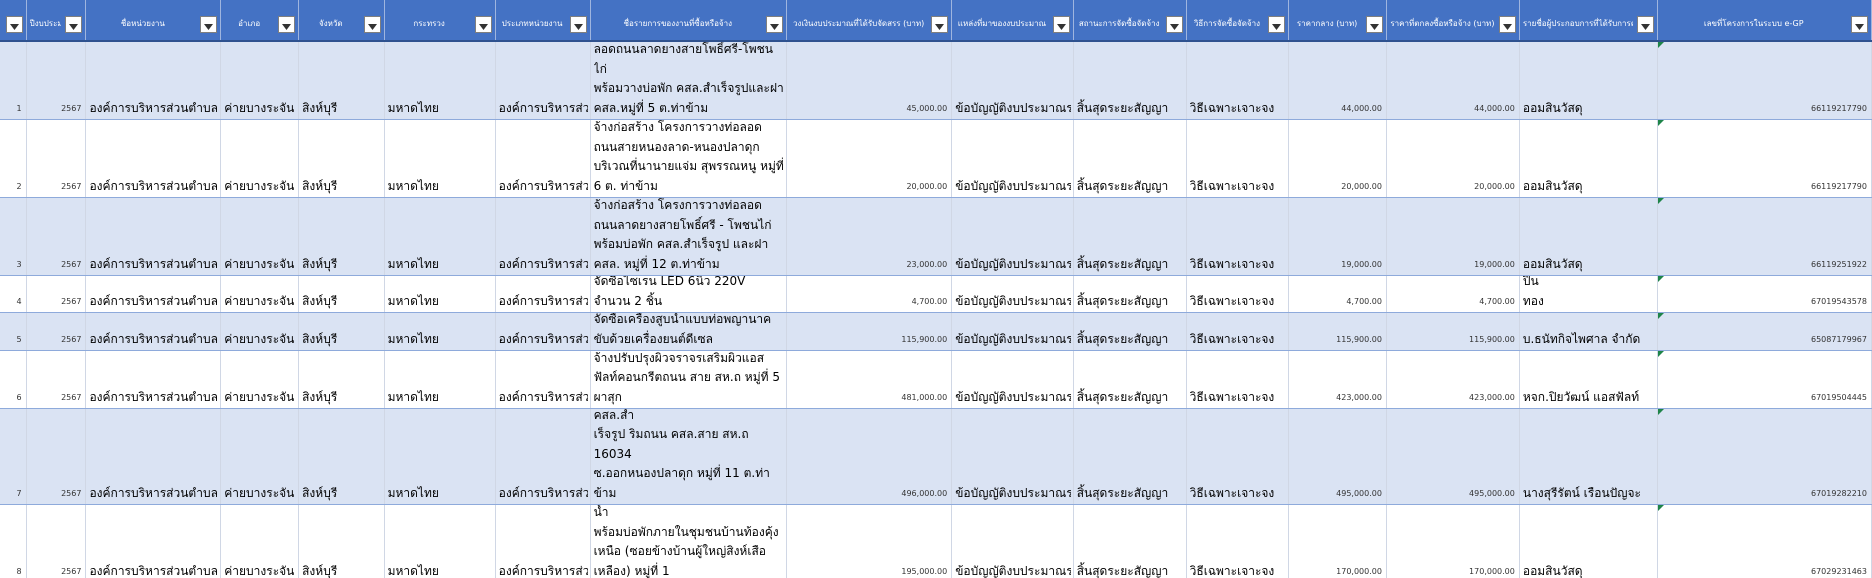 The height and width of the screenshot is (578, 1872). What do you see at coordinates (1453, 456) in the screenshot?
I see `cell-contract_price: 495,000.00` at bounding box center [1453, 456].